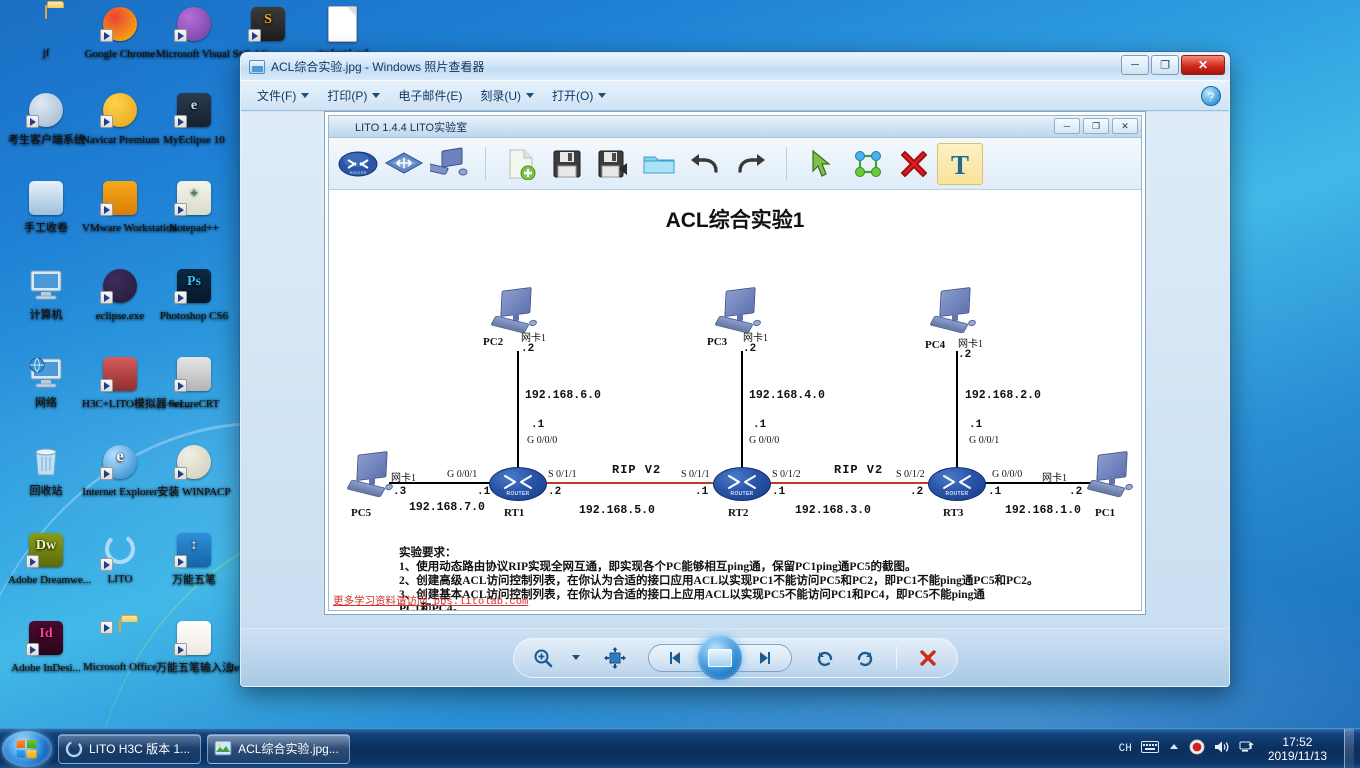  I want to click on rt1-serial-octet: .2, so click(555, 492).